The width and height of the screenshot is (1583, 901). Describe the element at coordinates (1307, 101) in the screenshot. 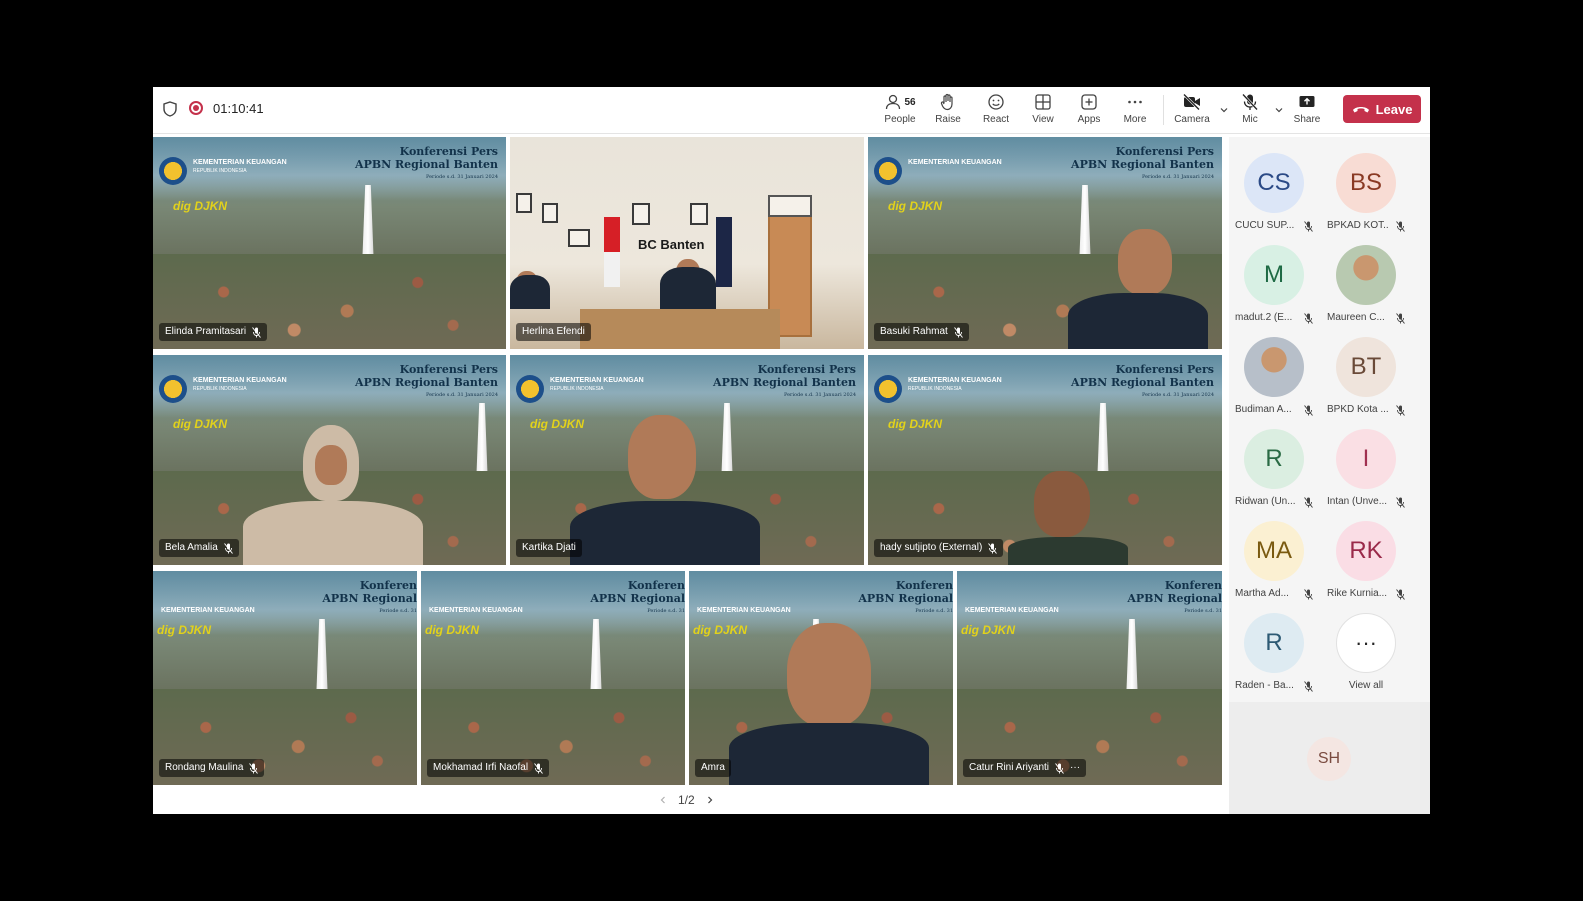

I see `share-screen-icon` at that location.